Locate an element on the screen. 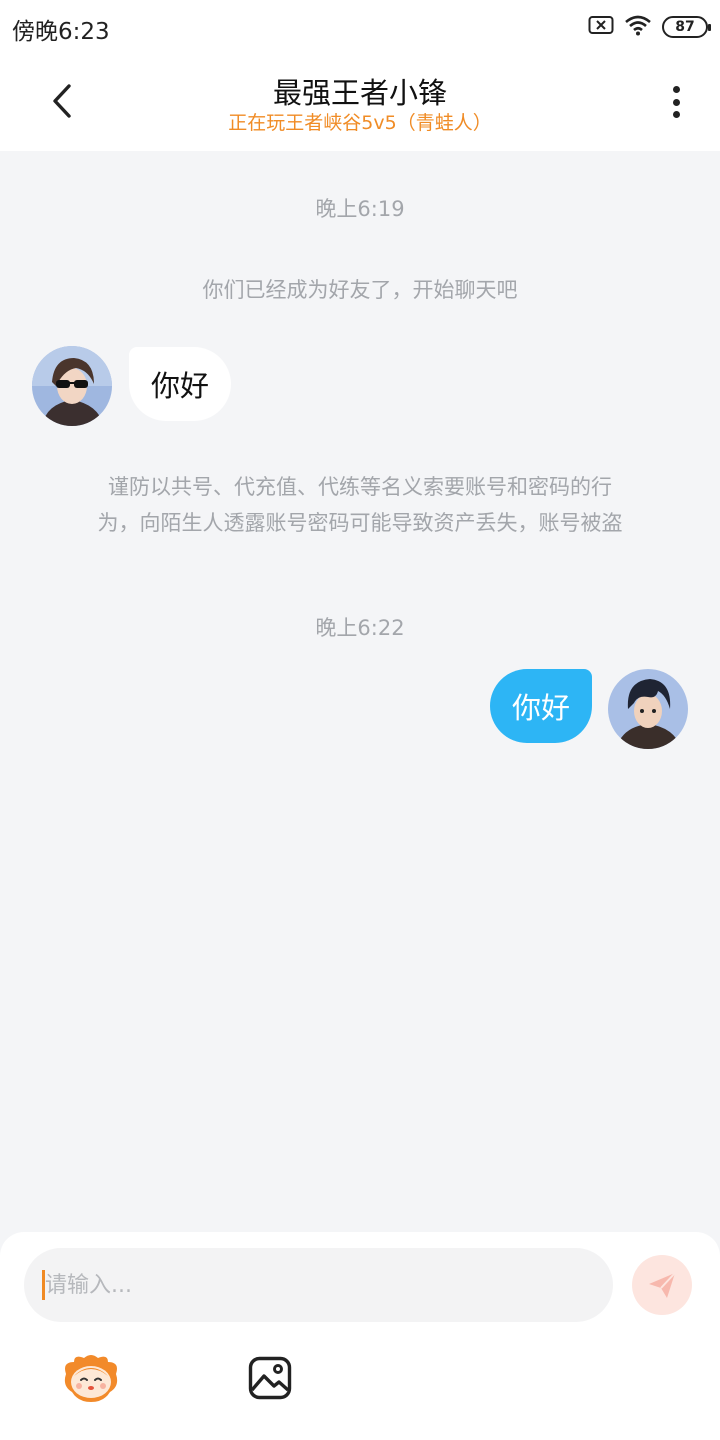 The height and width of the screenshot is (1440, 720). message-input is located at coordinates (305, 1285).